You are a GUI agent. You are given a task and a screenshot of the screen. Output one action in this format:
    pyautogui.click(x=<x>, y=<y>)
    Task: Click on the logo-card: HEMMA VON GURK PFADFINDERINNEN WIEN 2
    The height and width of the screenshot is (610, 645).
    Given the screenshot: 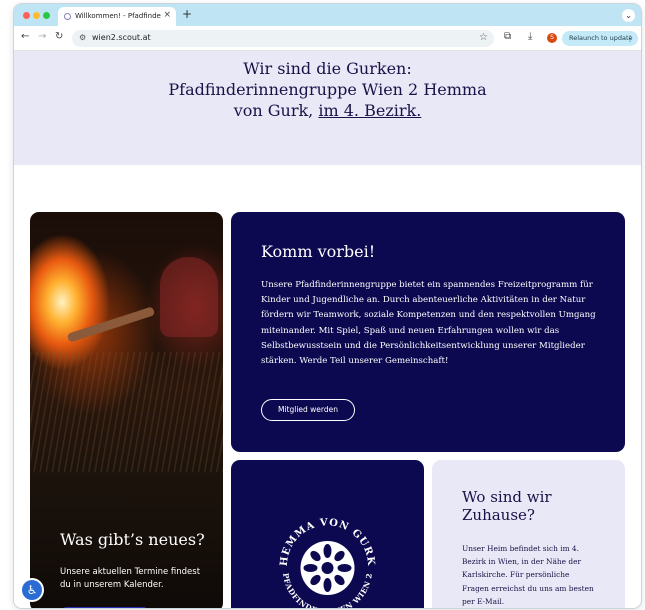 What is the action you would take?
    pyautogui.click(x=327, y=534)
    